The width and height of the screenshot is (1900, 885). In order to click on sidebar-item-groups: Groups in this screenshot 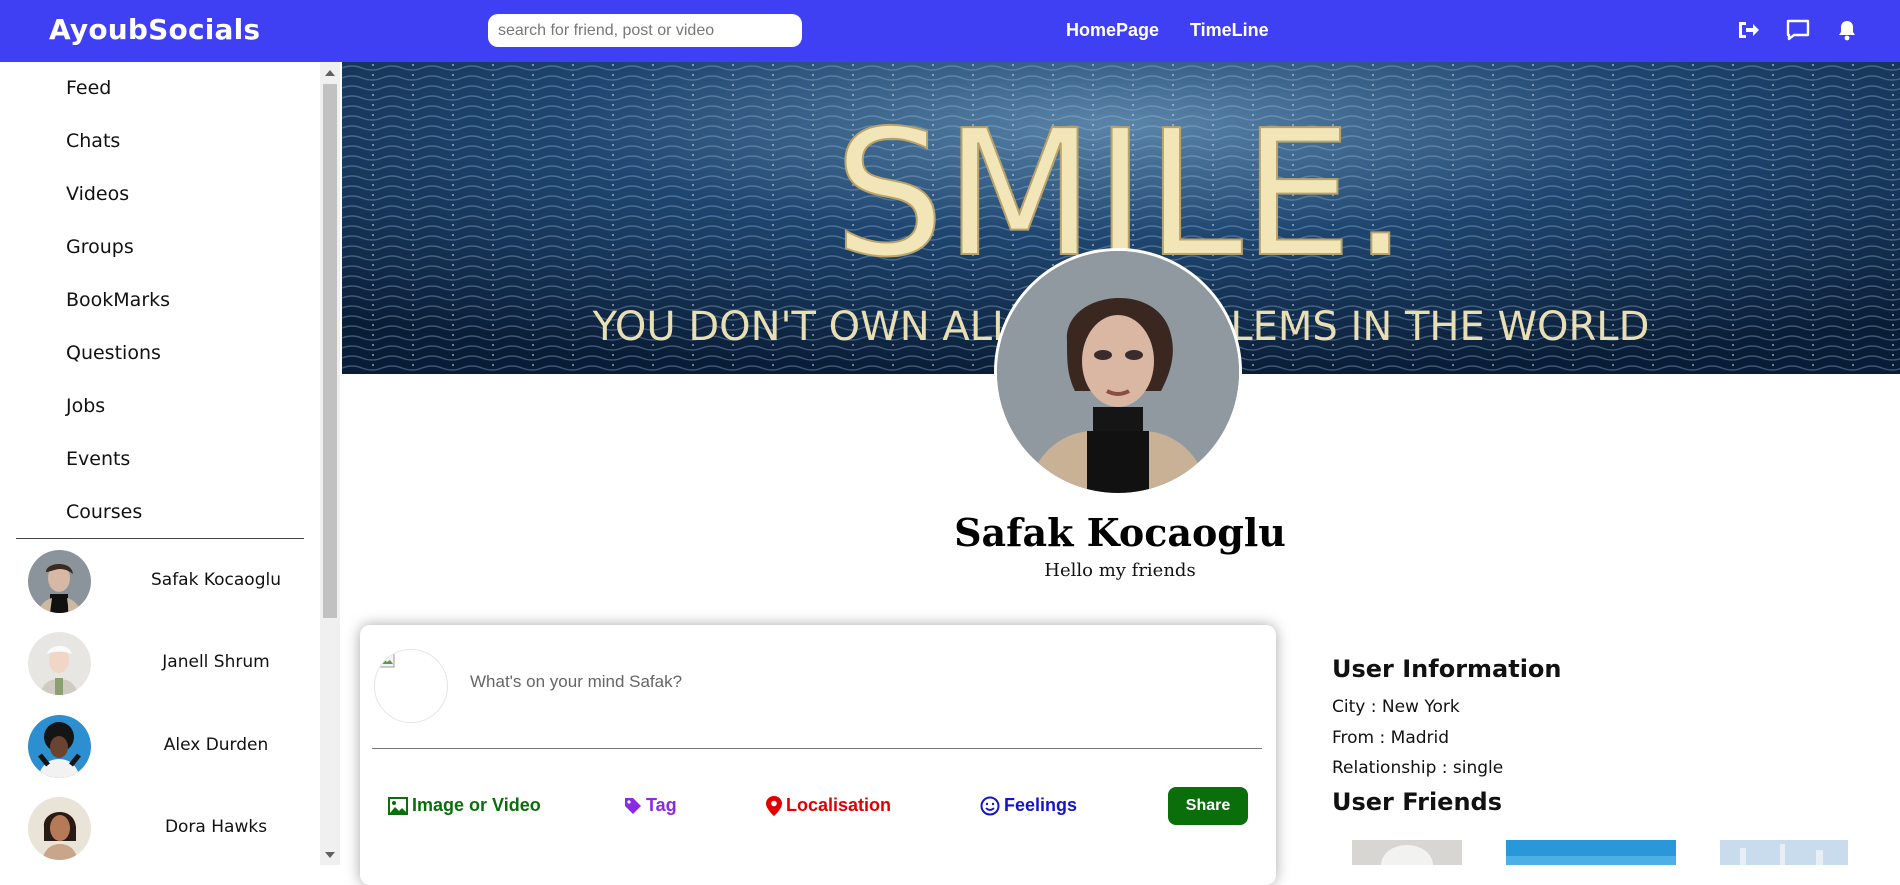, I will do `click(100, 247)`.